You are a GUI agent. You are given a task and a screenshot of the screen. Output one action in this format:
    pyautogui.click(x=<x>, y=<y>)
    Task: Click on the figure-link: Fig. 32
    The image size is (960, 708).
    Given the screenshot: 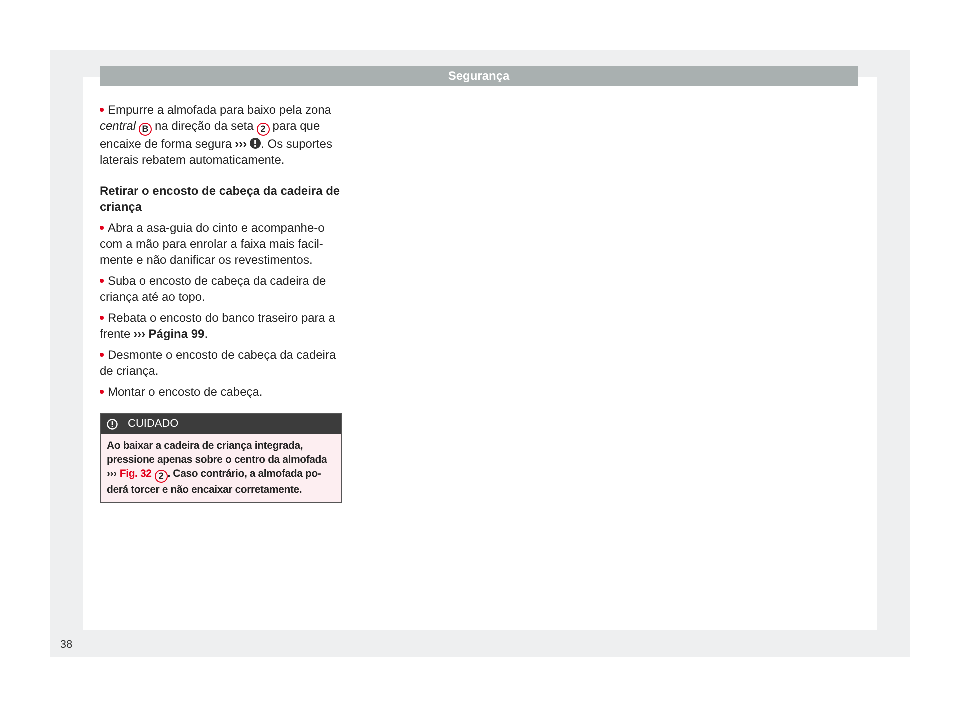 What is the action you would take?
    pyautogui.click(x=136, y=474)
    